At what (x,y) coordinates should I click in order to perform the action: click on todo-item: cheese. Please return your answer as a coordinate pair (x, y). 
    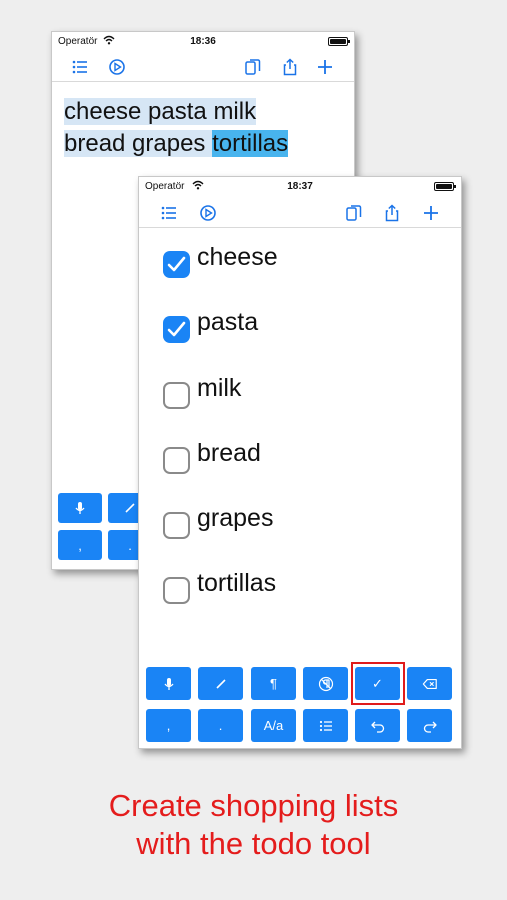
    Looking at the image, I should click on (300, 259).